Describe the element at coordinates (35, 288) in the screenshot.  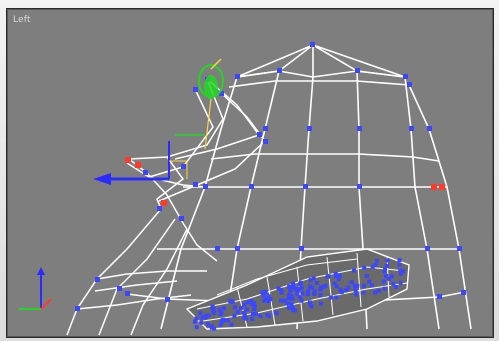
I see `axis-tripod` at that location.